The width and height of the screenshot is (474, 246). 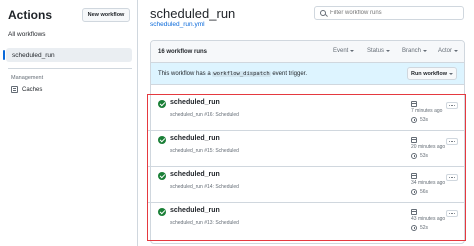 What do you see at coordinates (67, 55) in the screenshot?
I see `sidebar-item-scheduled-run: scheduled_run` at bounding box center [67, 55].